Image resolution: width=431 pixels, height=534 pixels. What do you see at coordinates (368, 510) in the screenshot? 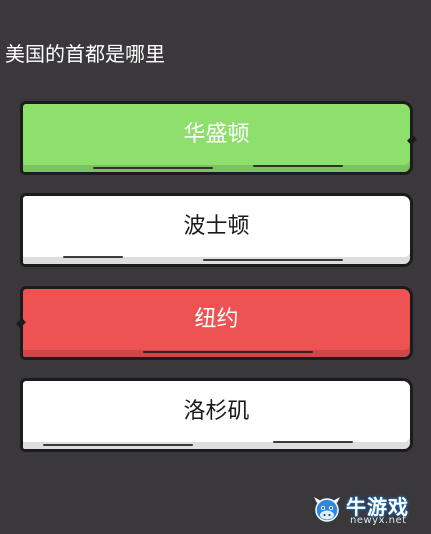
I see `watermark-logo: 牛游戏 newyx.net` at bounding box center [368, 510].